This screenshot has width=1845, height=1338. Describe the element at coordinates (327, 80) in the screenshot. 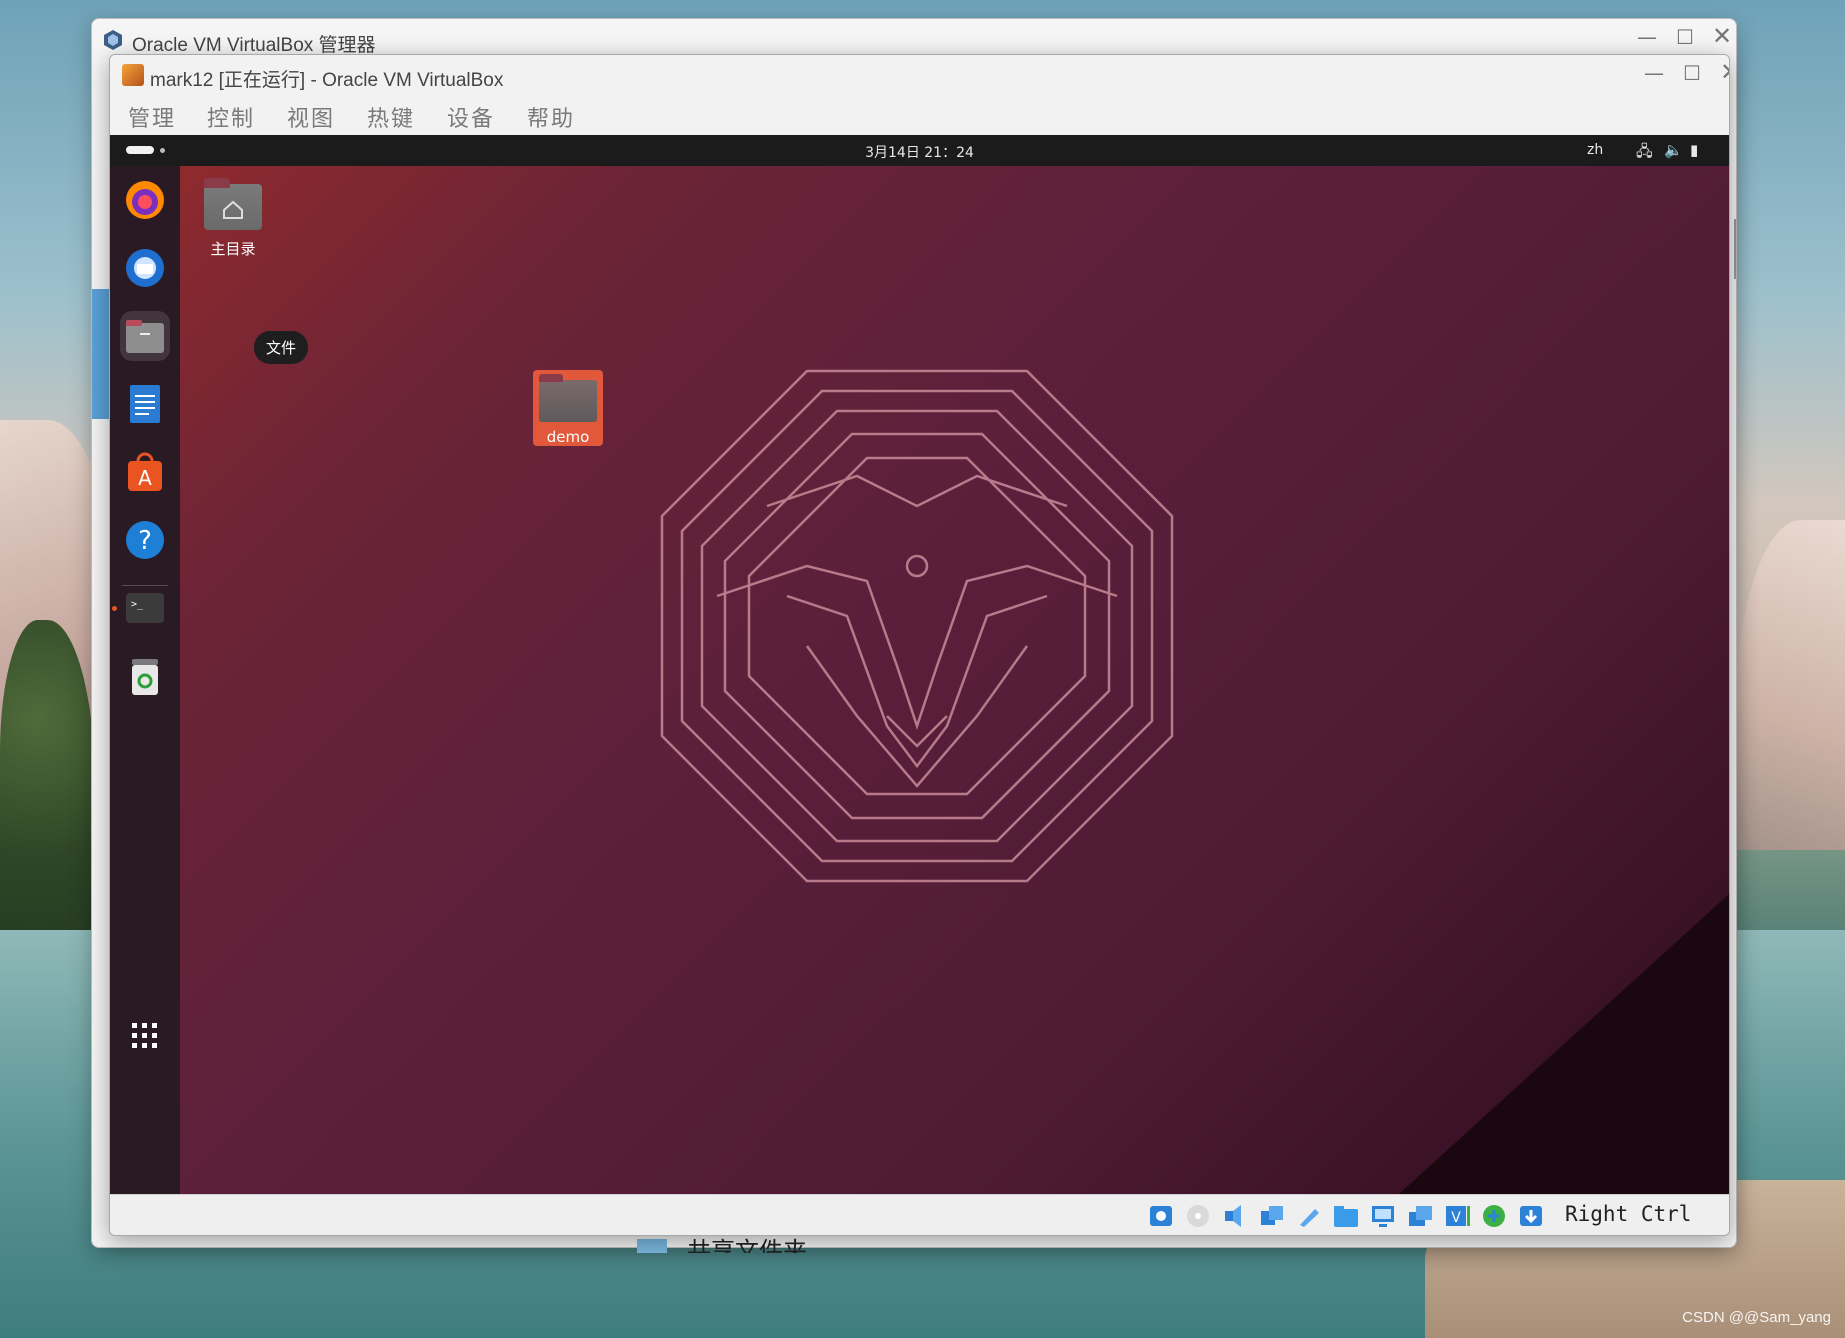

I see `vm-title: mark12 [正在运行] - Oracle VM VirtualBox` at that location.